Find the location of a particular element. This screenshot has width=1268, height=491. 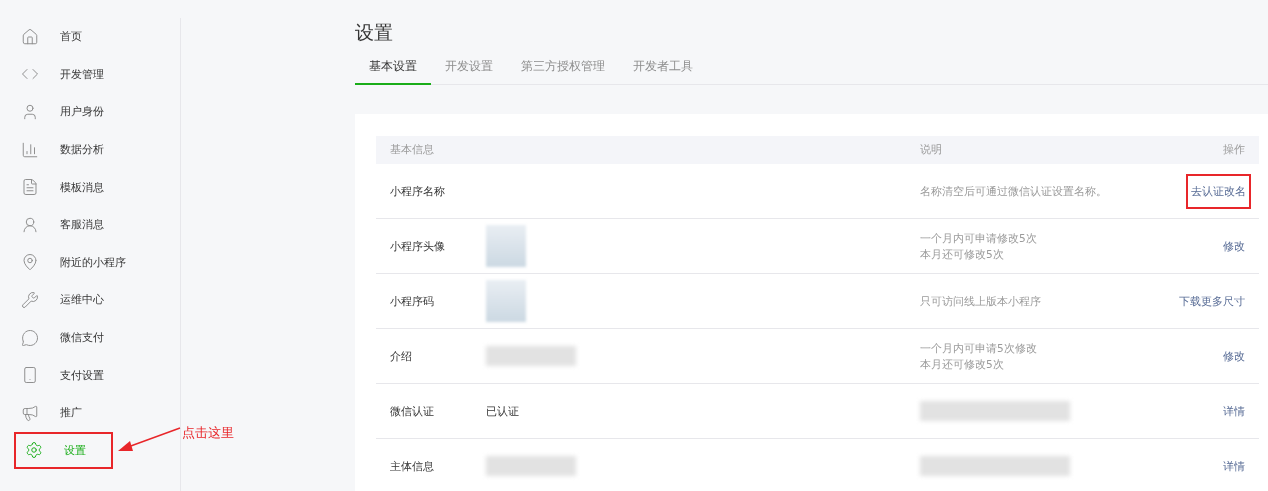

map-pin-icon is located at coordinates (30, 262).